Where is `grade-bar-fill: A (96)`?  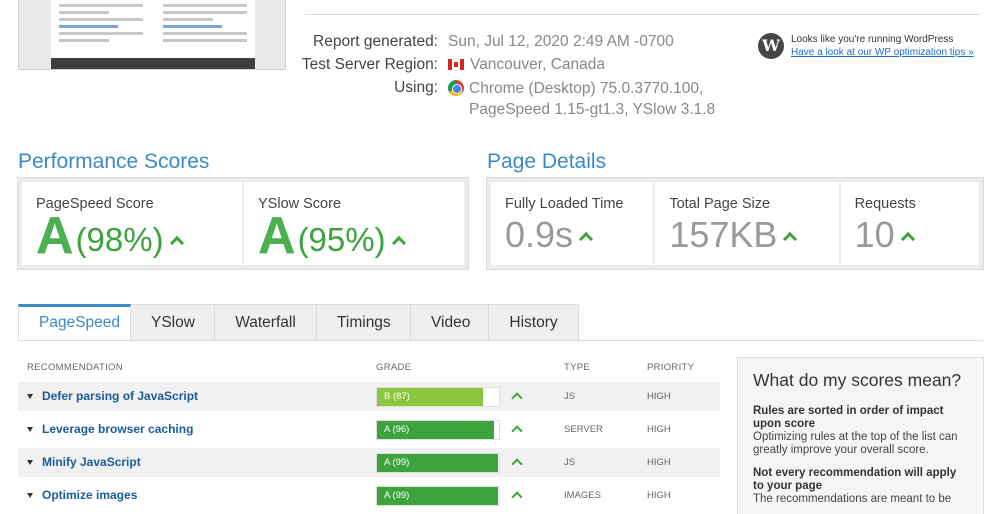
grade-bar-fill: A (96) is located at coordinates (436, 430).